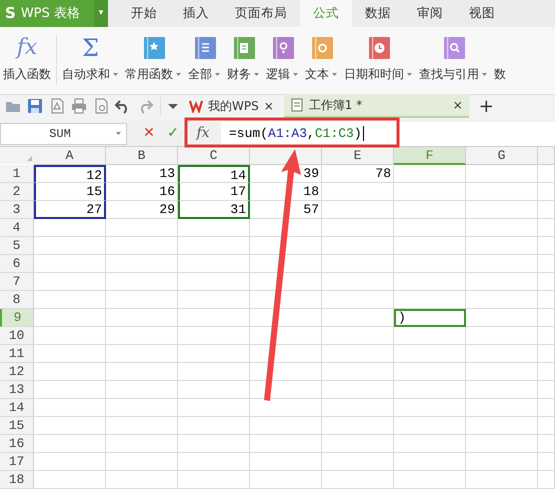  What do you see at coordinates (482, 13) in the screenshot?
I see `menu-tab: 视图` at bounding box center [482, 13].